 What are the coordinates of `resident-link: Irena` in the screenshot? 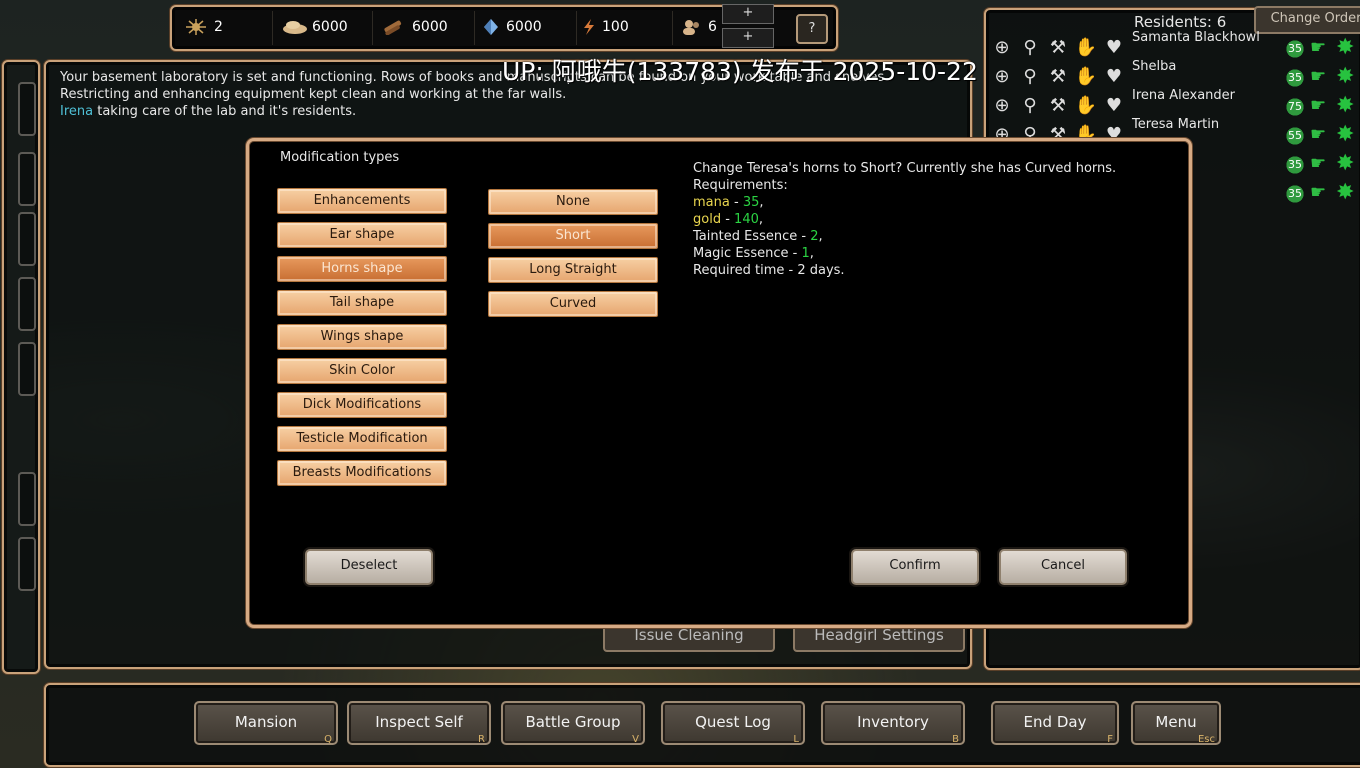 It's located at (76, 111).